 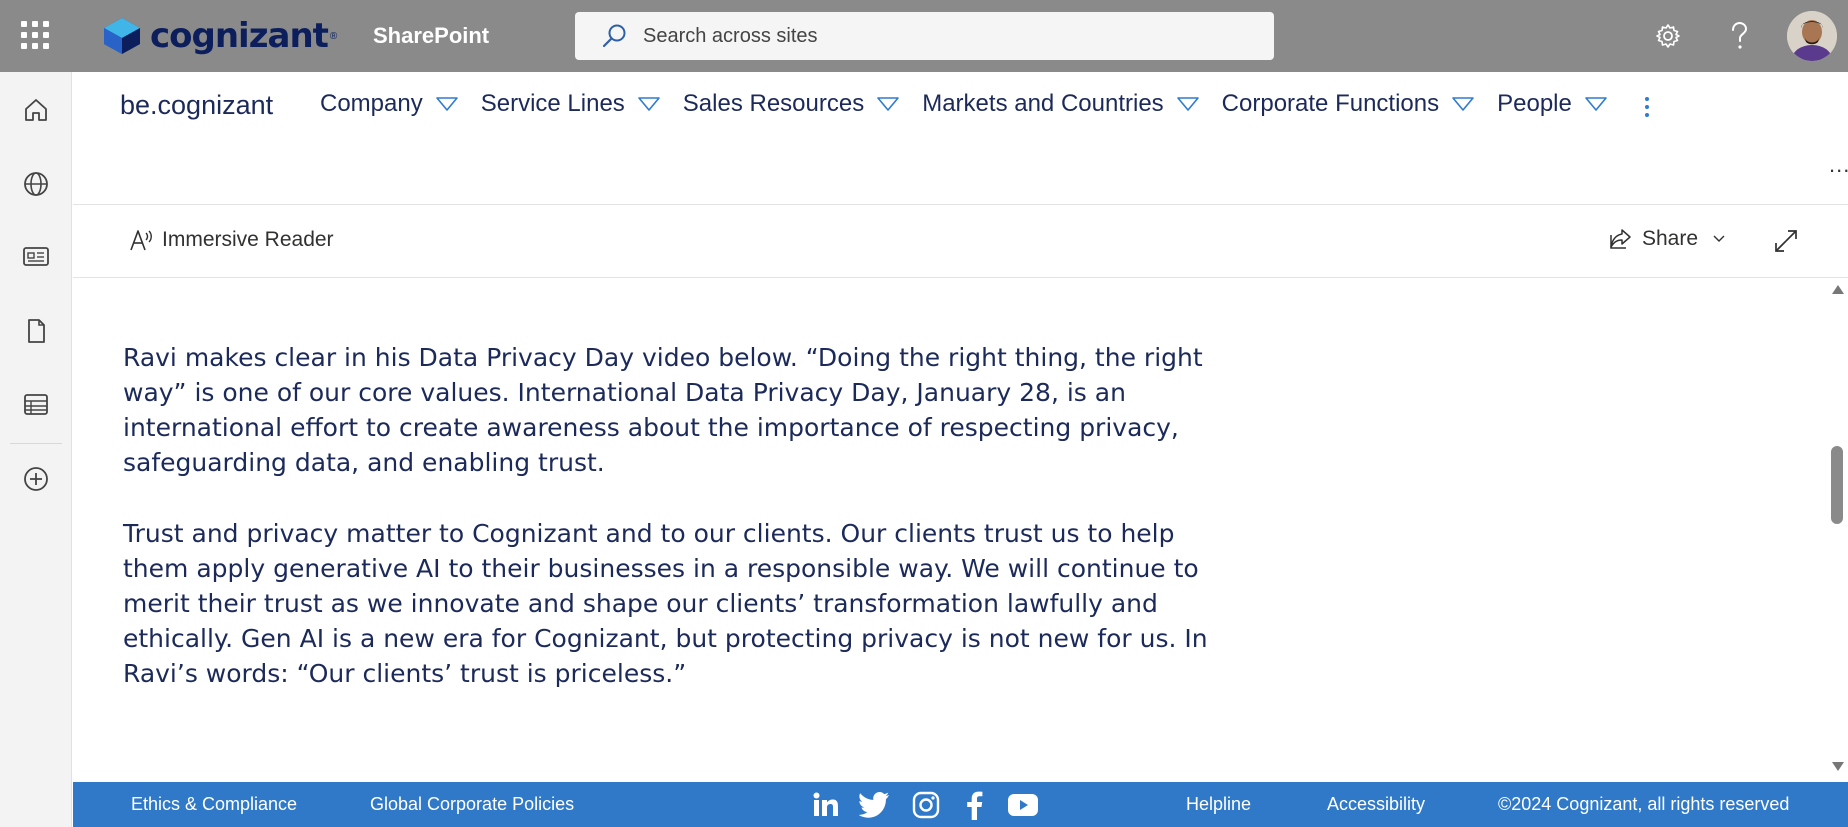 I want to click on footer-link-ethics: Ethics & Compliance, so click(x=214, y=804).